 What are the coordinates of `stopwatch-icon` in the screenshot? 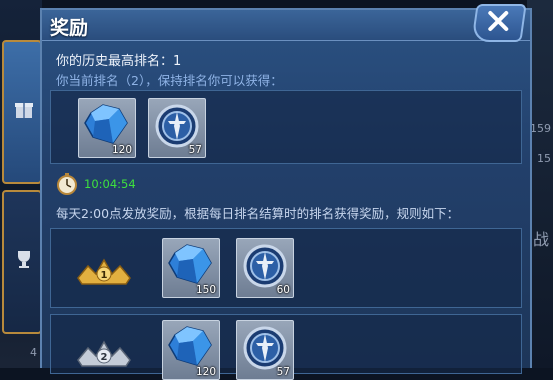 It's located at (67, 184).